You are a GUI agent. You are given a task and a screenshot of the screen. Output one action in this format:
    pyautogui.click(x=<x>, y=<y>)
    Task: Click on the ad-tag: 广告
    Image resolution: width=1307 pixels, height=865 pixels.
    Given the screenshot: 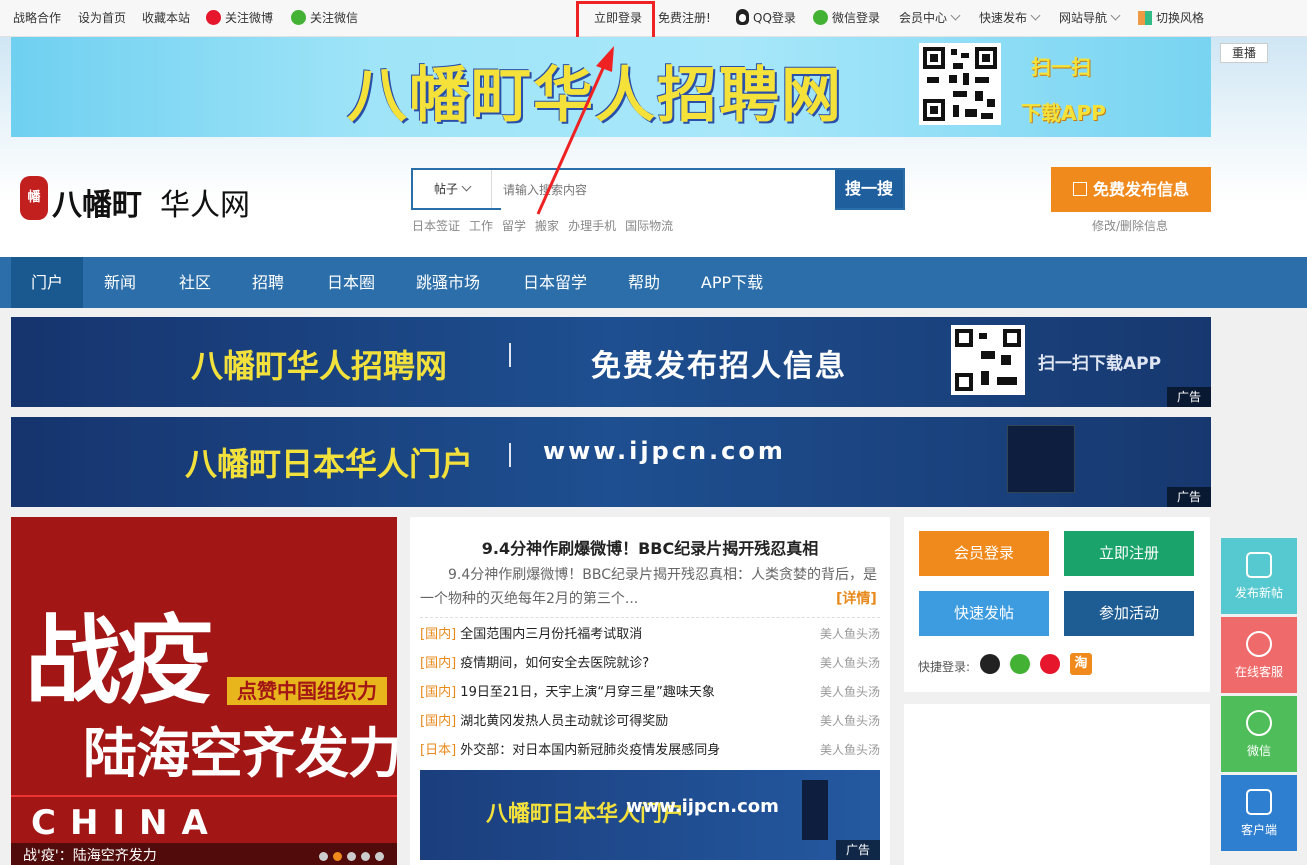 What is the action you would take?
    pyautogui.click(x=858, y=850)
    